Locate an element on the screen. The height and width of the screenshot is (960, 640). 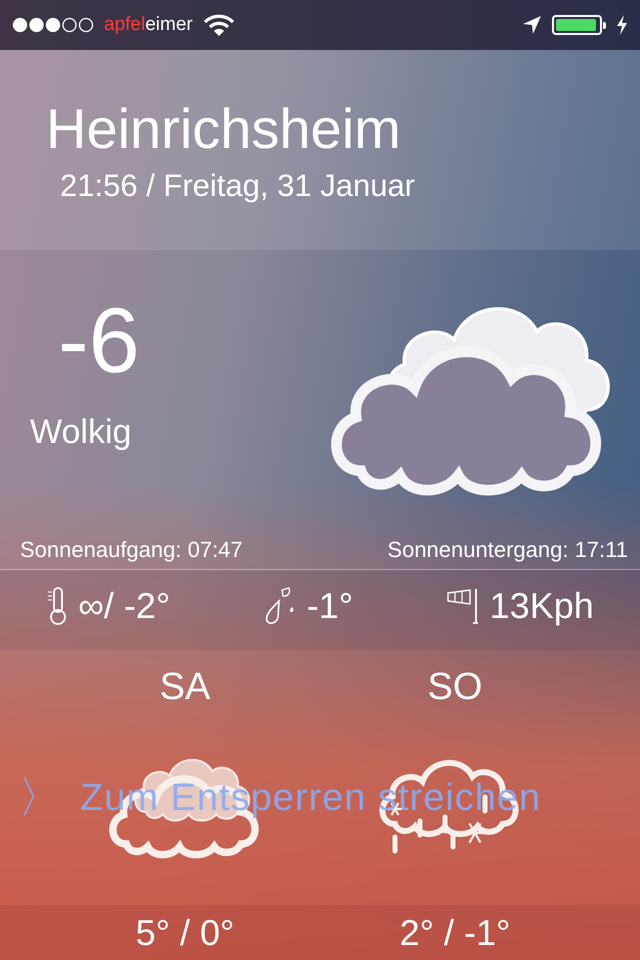
stat-value: -1° is located at coordinates (330, 606).